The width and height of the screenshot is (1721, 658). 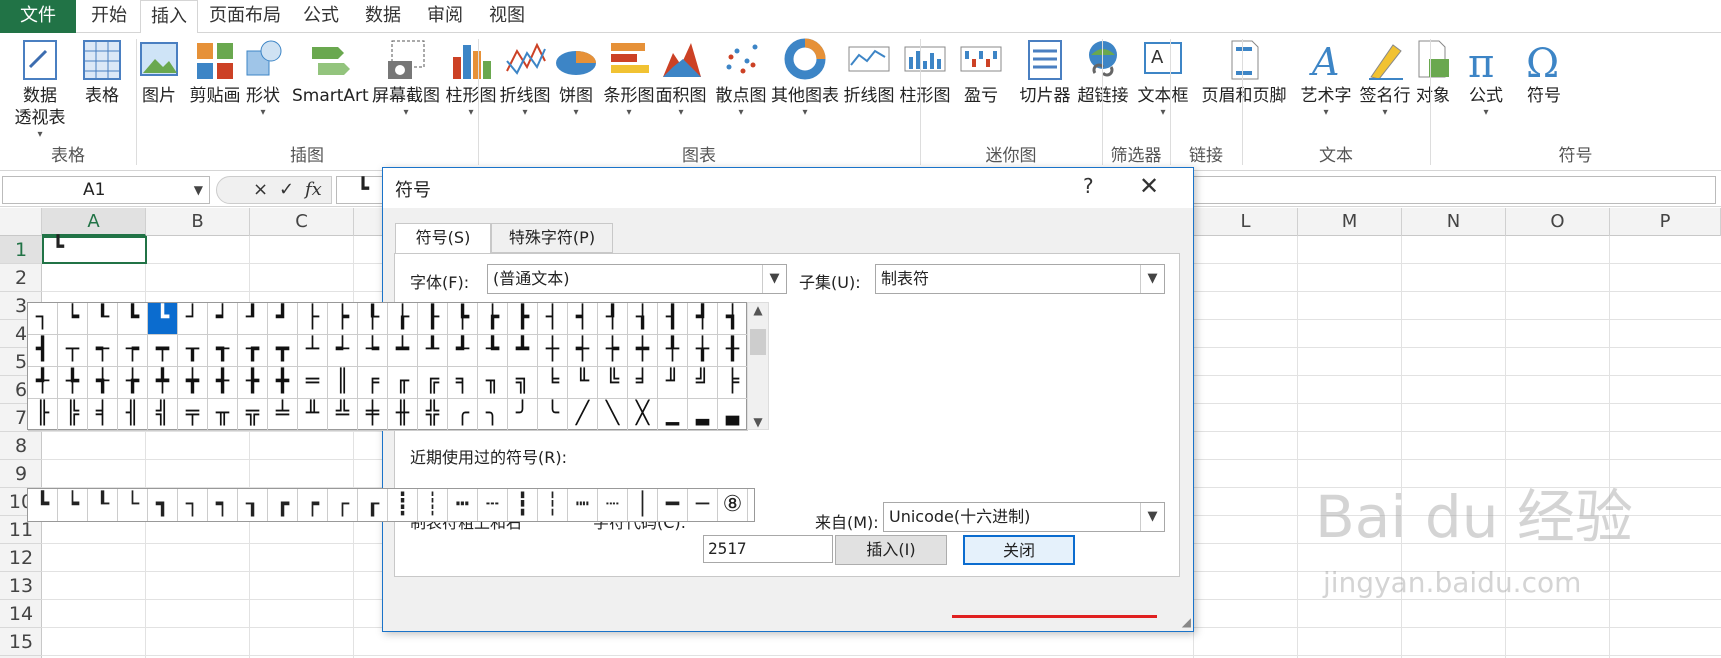 I want to click on symbol-cell: ┐, so click(x=43, y=319).